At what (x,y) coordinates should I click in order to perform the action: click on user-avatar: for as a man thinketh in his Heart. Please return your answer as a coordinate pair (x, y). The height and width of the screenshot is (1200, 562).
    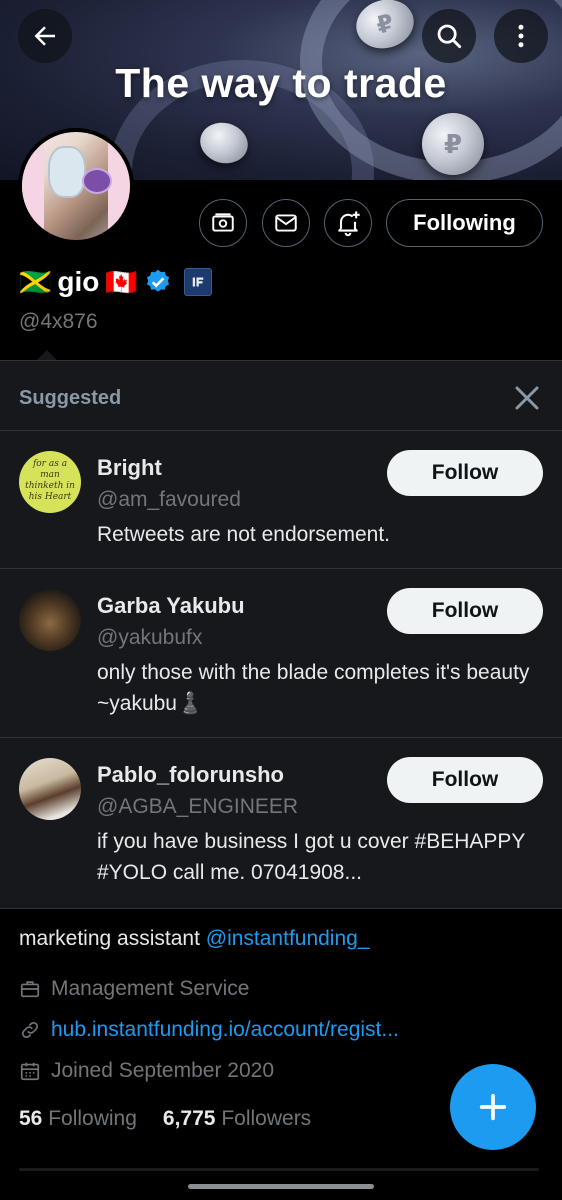
    Looking at the image, I should click on (50, 482).